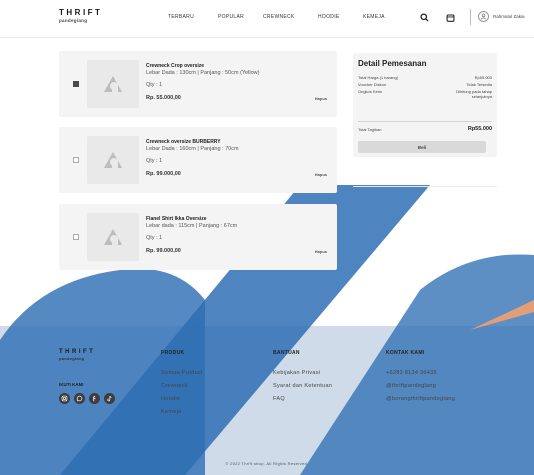 This screenshot has height=475, width=534. I want to click on voucher-label: Voucher Diskon, so click(372, 84).